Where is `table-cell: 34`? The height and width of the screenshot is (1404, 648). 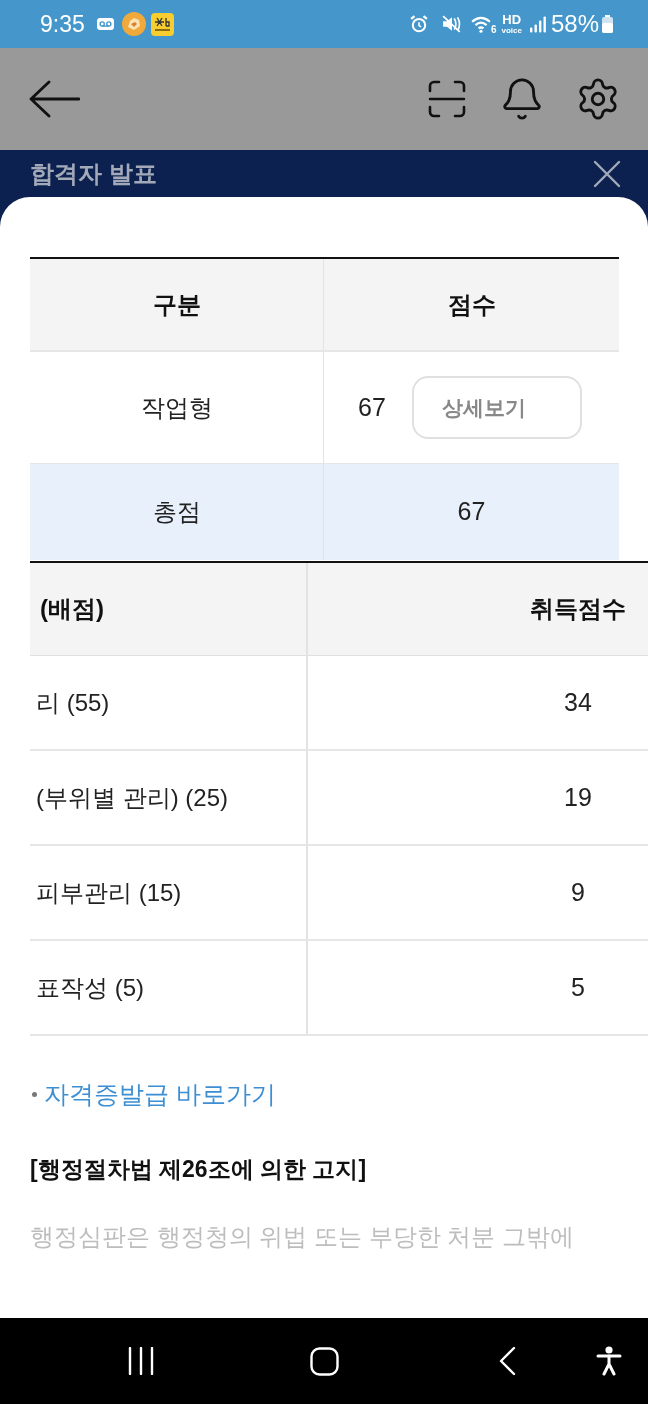 table-cell: 34 is located at coordinates (578, 701).